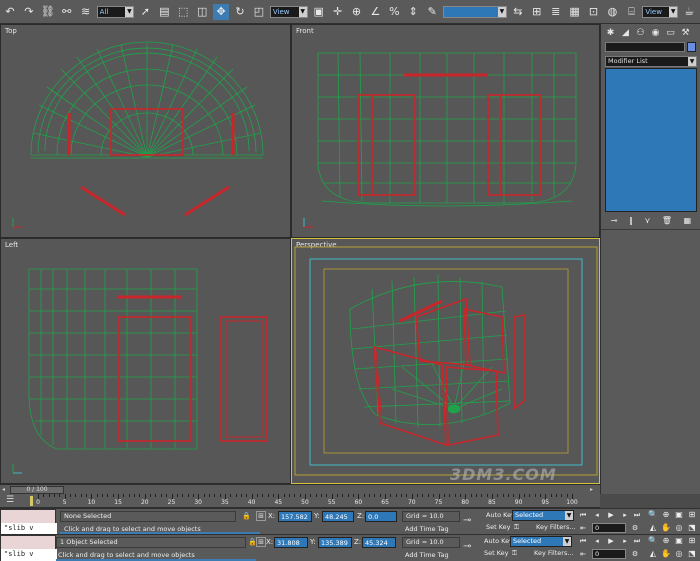  What do you see at coordinates (295, 516) in the screenshot?
I see `x-coord-field: 157.582` at bounding box center [295, 516].